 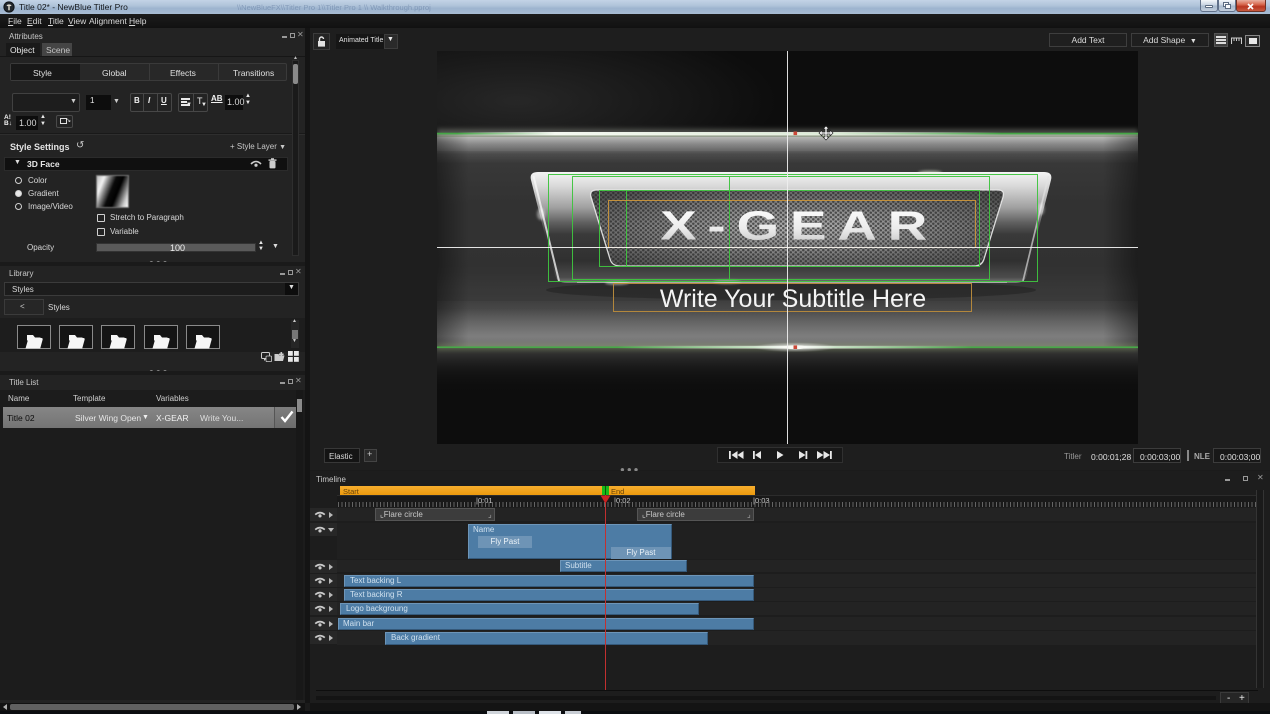 What do you see at coordinates (799, 226) in the screenshot?
I see `svg-text: X-GEAR` at bounding box center [799, 226].